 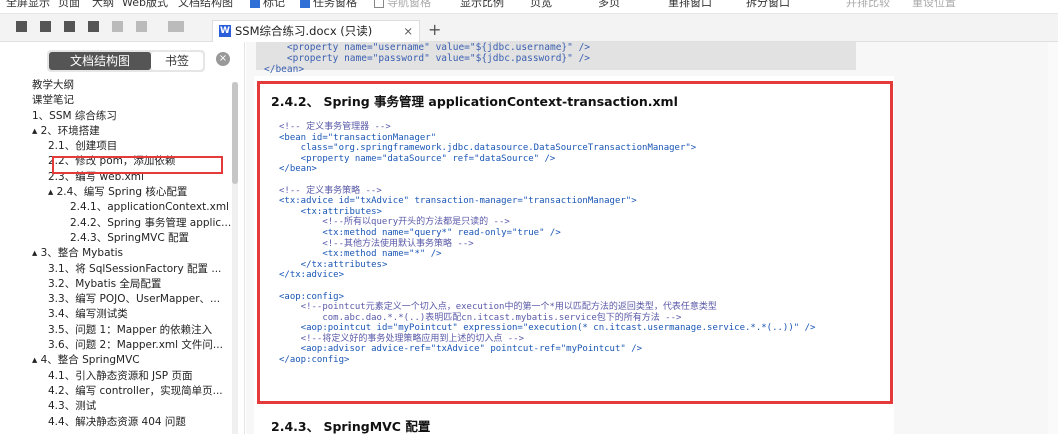 I want to click on toc-item: 1、SSM 综合练习, so click(x=116, y=116).